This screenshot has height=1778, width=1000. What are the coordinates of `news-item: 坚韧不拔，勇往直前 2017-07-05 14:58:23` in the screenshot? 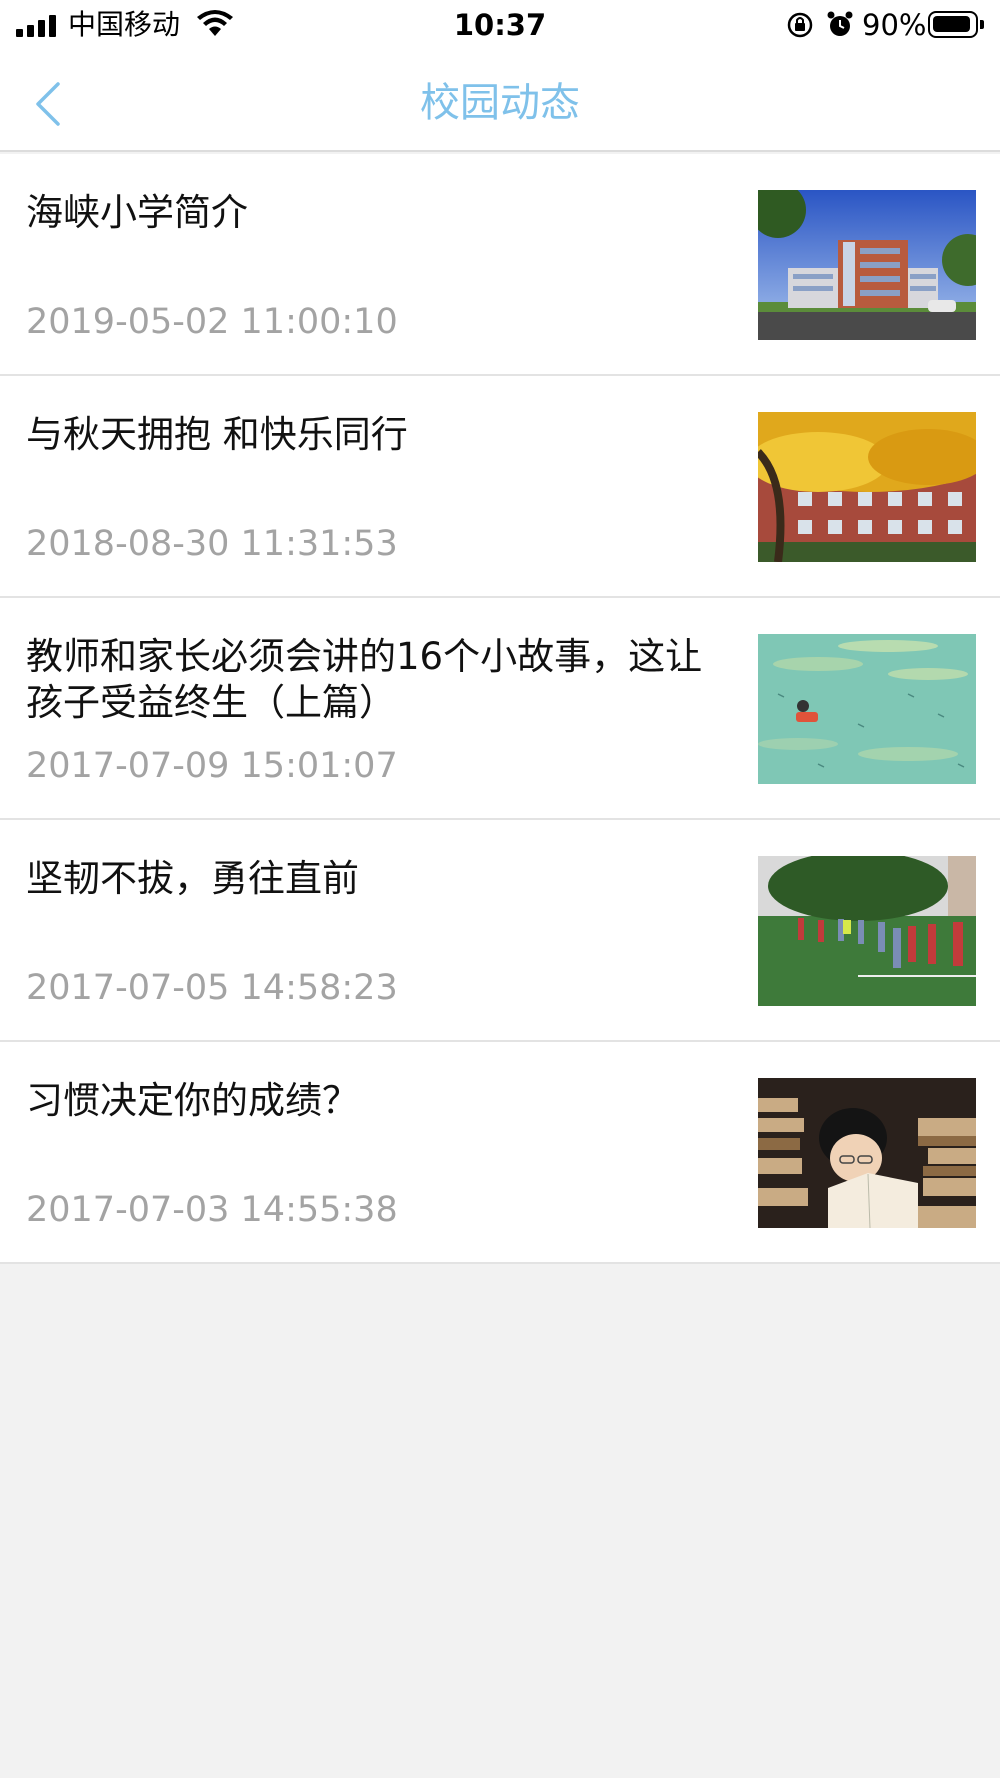 It's located at (500, 931).